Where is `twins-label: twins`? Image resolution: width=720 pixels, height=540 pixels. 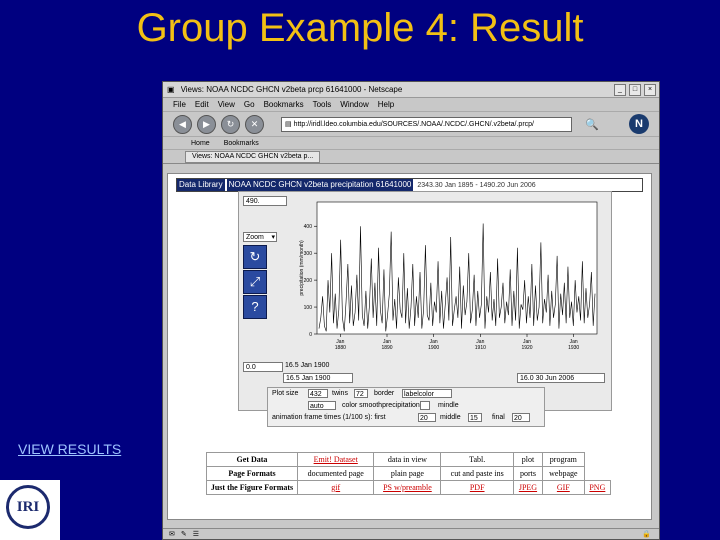 twins-label: twins is located at coordinates (340, 393).